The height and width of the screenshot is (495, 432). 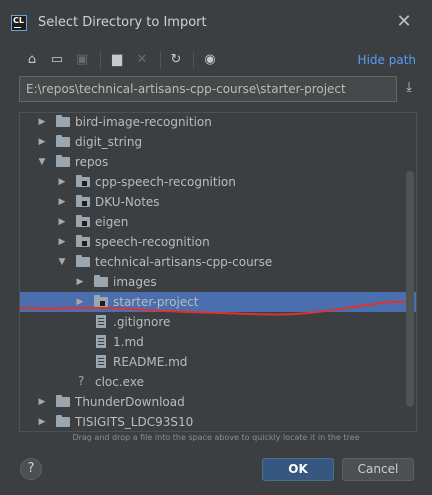 What do you see at coordinates (92, 162) in the screenshot?
I see `tree-row-label: repos` at bounding box center [92, 162].